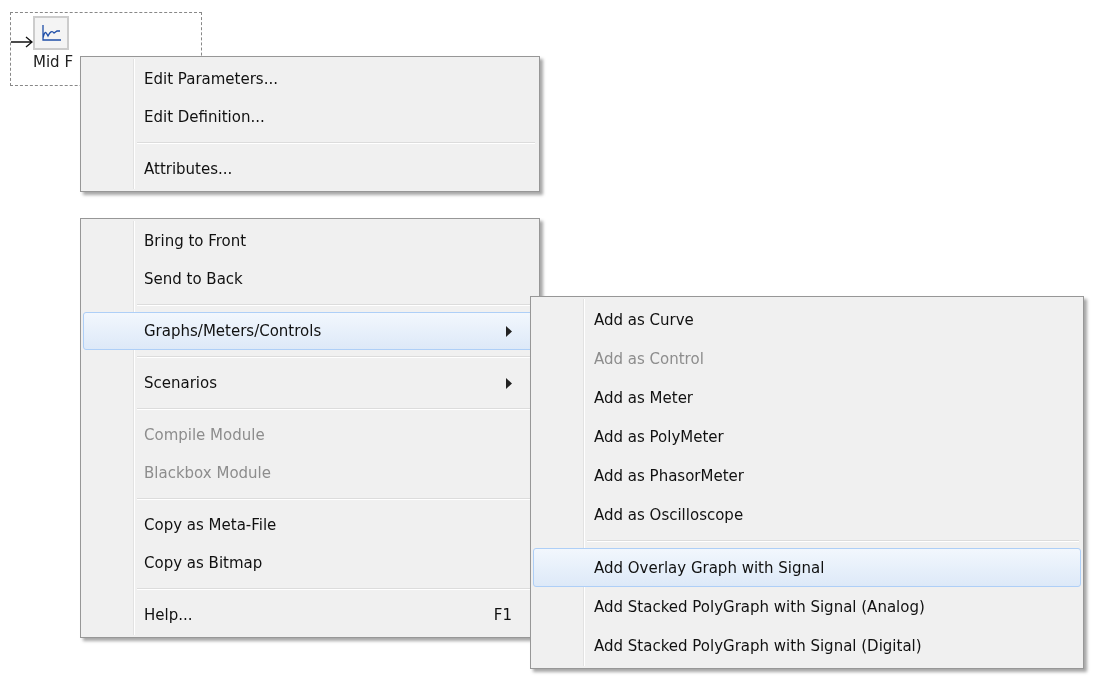 This screenshot has height=681, width=1120. Describe the element at coordinates (53, 62) in the screenshot. I see `block-label: Mid F` at that location.